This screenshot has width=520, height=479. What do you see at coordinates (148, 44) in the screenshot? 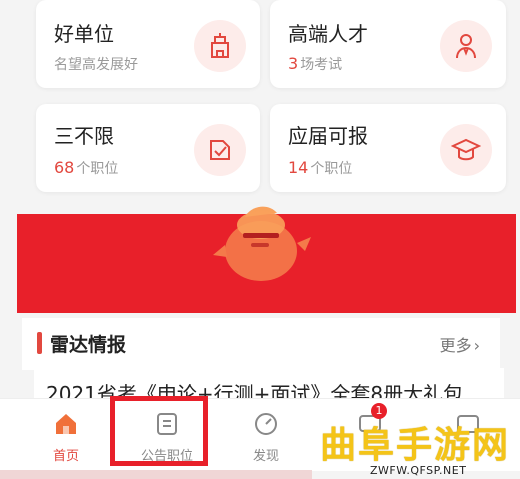
I see `card-good-unit: 好单位 名望高发展好` at bounding box center [148, 44].